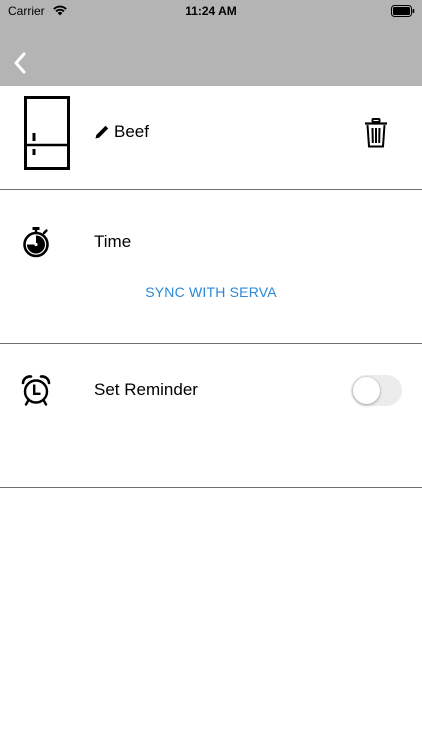 Image resolution: width=422 pixels, height=750 pixels. I want to click on reminder-toggle, so click(376, 390).